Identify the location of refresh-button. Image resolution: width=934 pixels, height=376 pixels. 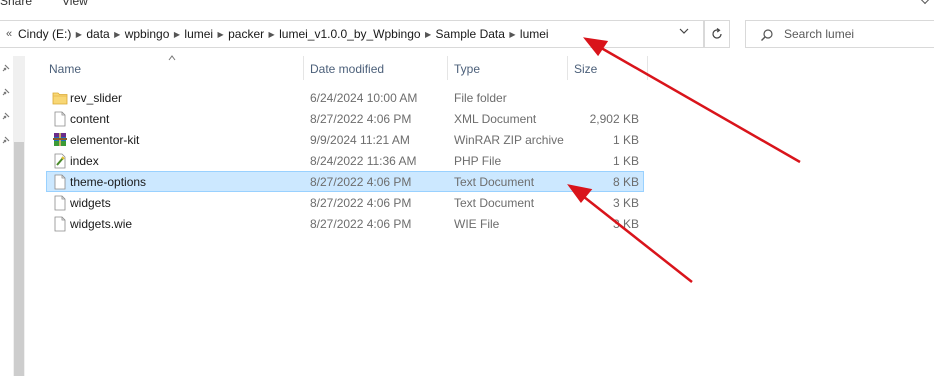
(717, 34).